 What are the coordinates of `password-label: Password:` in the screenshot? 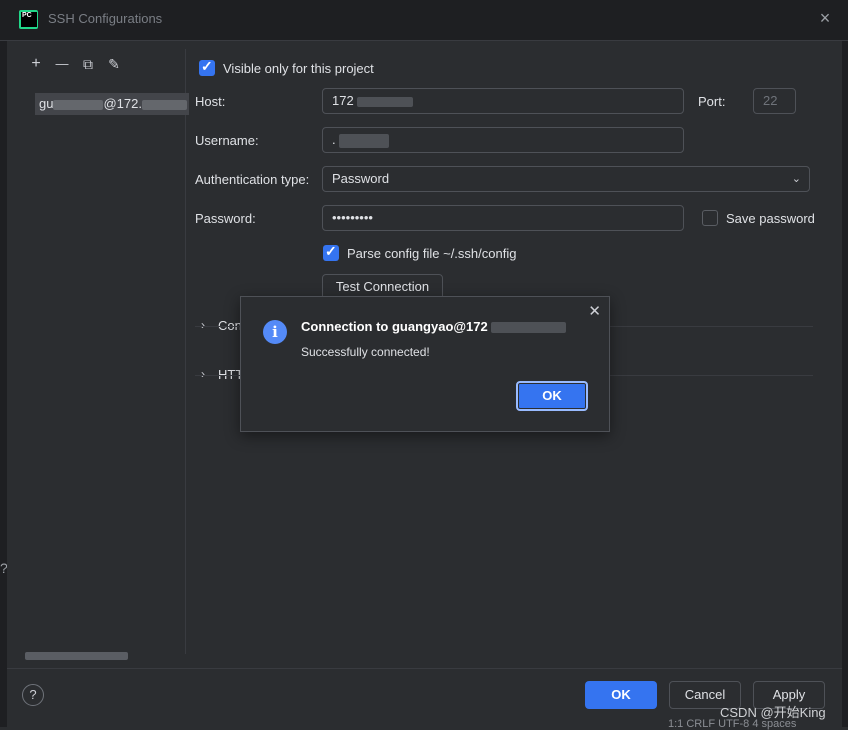 It's located at (225, 218).